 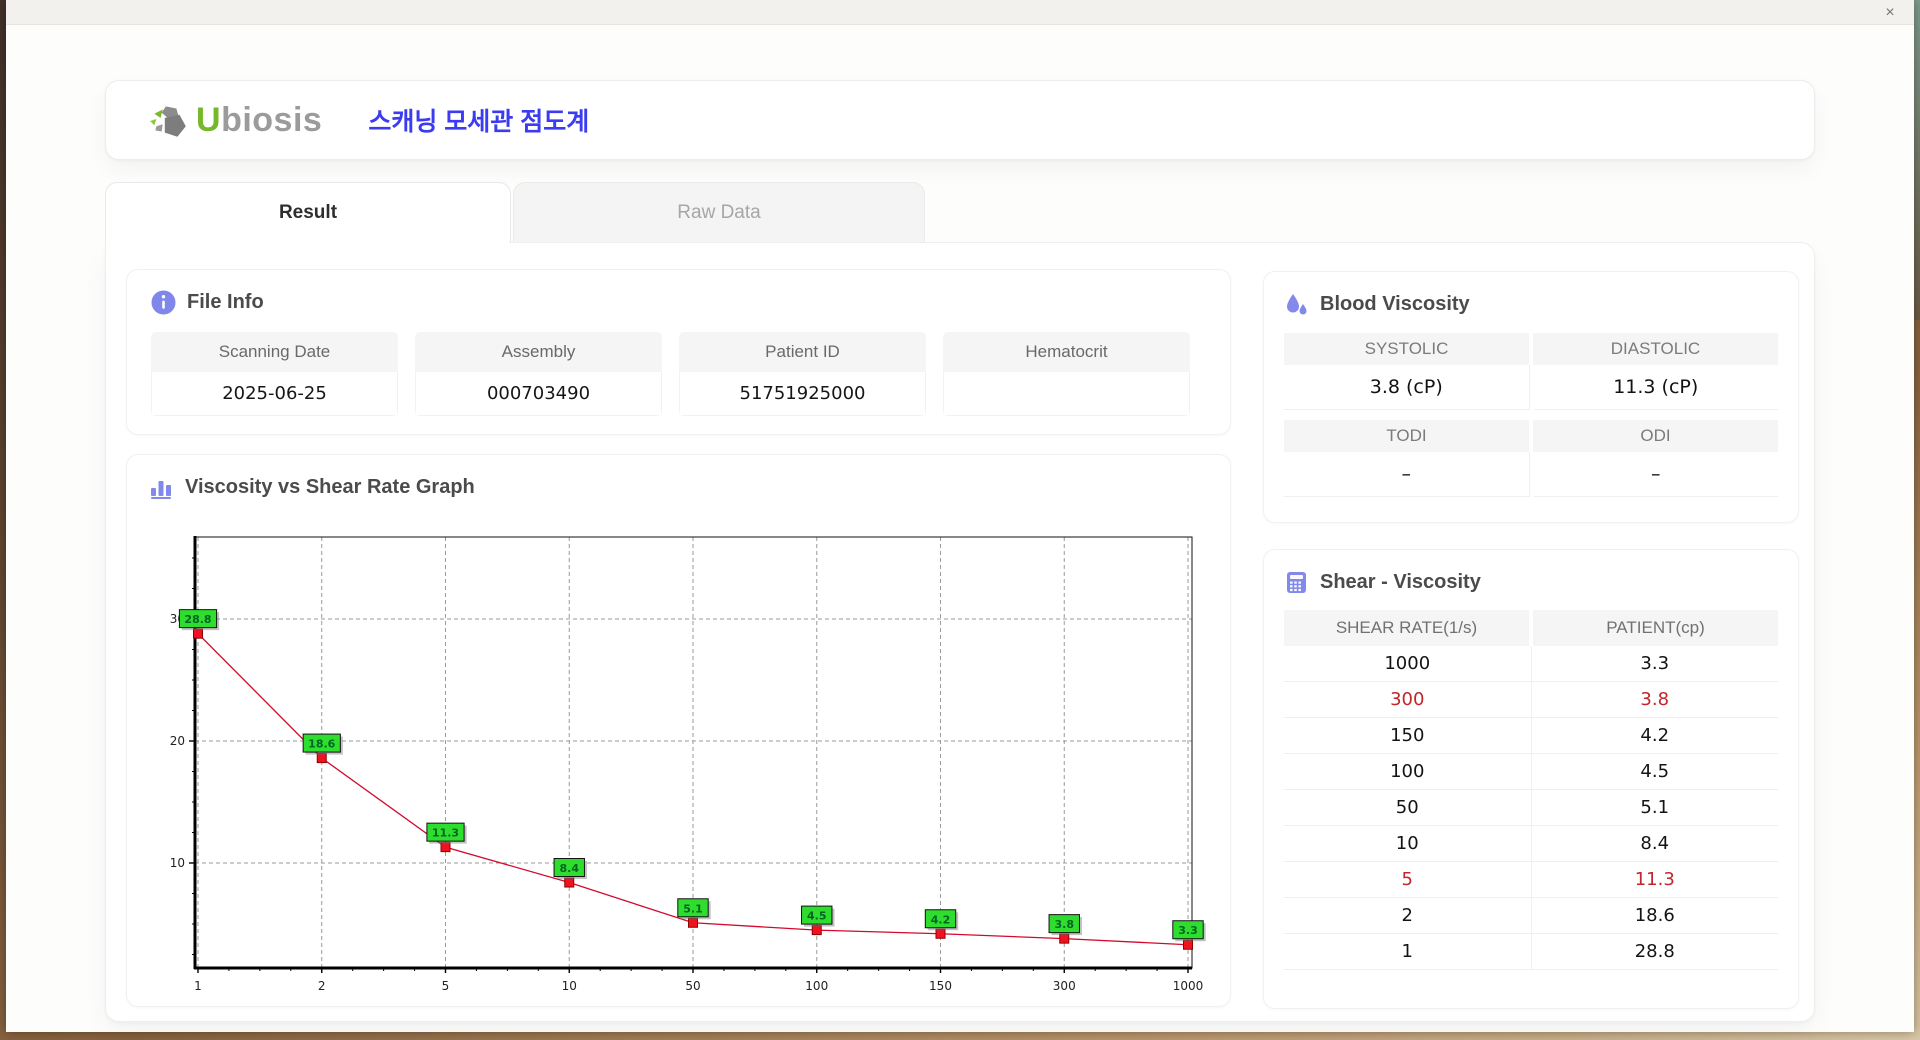 I want to click on table-row: 50 5.1, so click(x=1531, y=808).